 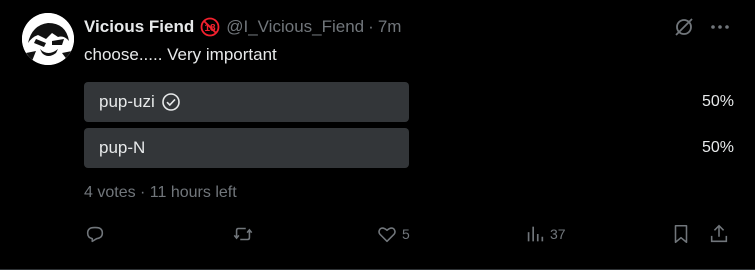 I want to click on action-bar: 5 37, so click(x=411, y=235).